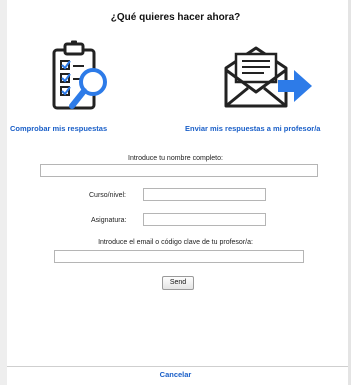  Describe the element at coordinates (175, 374) in the screenshot. I see `cancel-link: Cancelar` at that location.